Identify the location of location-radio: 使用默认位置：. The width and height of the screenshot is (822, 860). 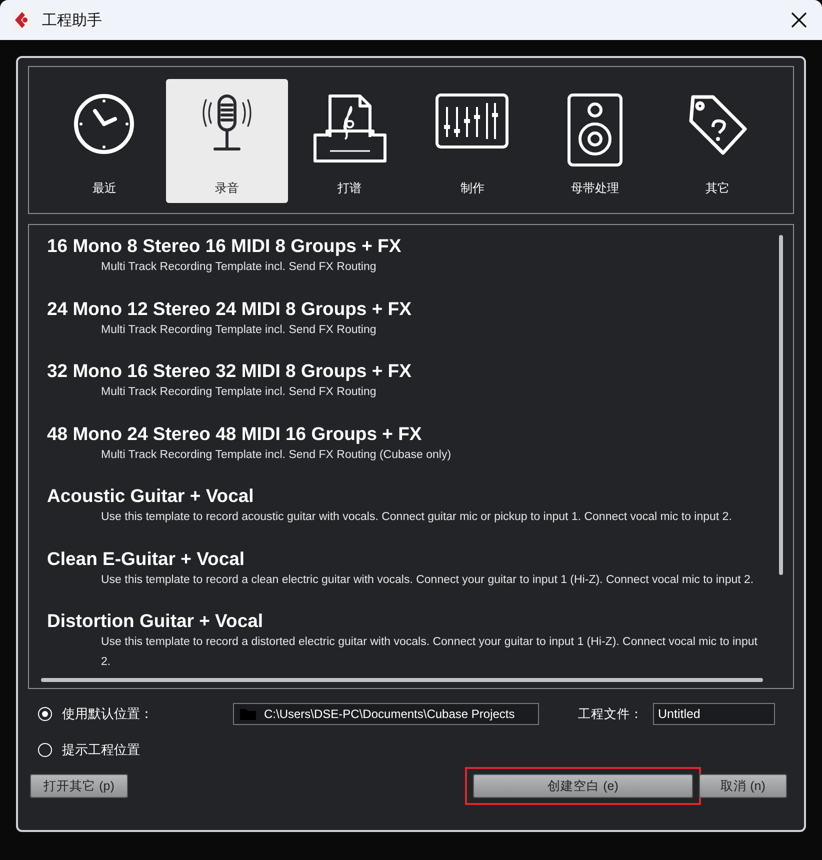
(135, 714).